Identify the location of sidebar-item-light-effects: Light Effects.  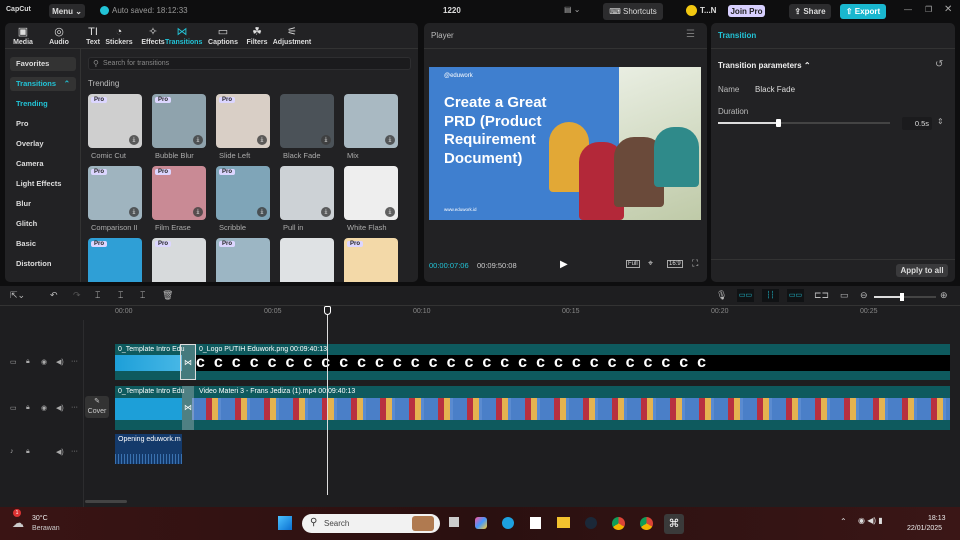
(43, 184).